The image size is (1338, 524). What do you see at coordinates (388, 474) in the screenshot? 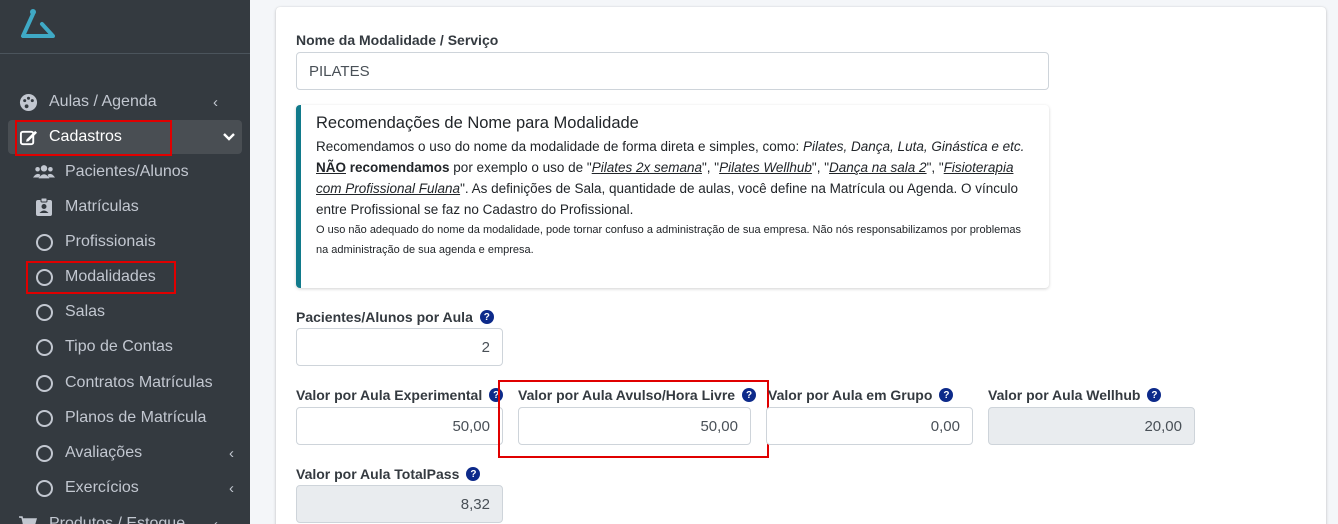
I see `price-totalpass-label: Valor por Aula TotalPass?` at bounding box center [388, 474].